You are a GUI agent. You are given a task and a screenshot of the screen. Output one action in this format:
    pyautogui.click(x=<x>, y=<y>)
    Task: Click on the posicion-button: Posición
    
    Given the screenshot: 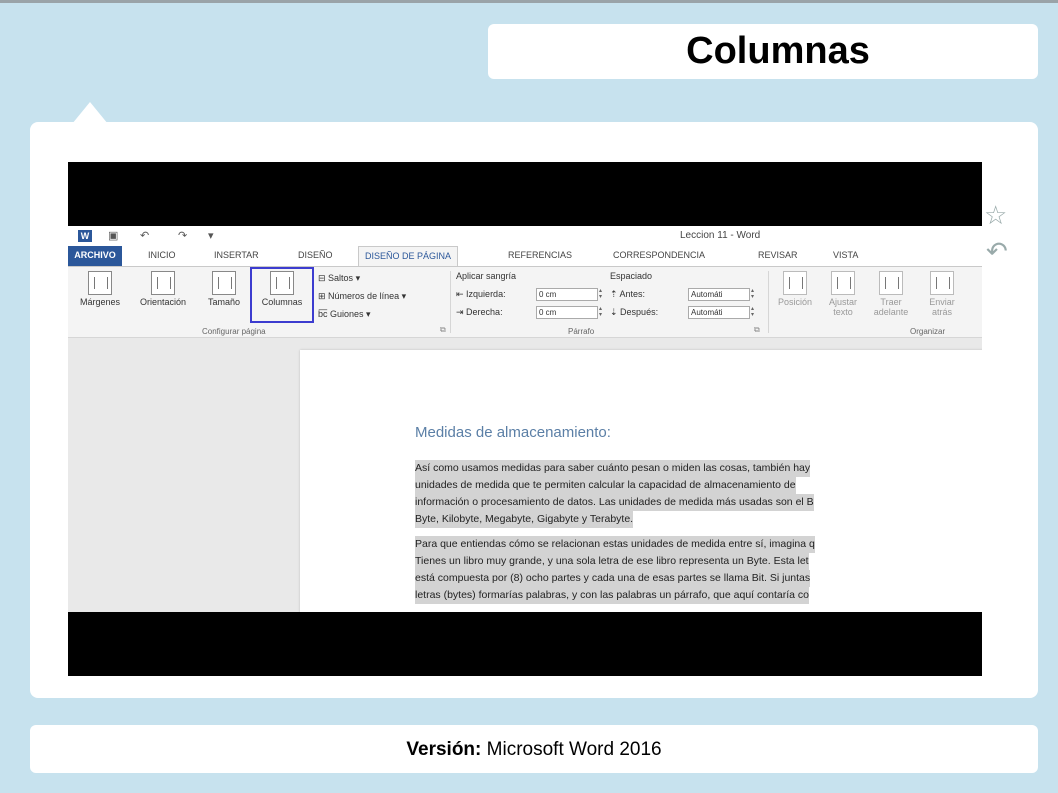 What is the action you would take?
    pyautogui.click(x=795, y=289)
    